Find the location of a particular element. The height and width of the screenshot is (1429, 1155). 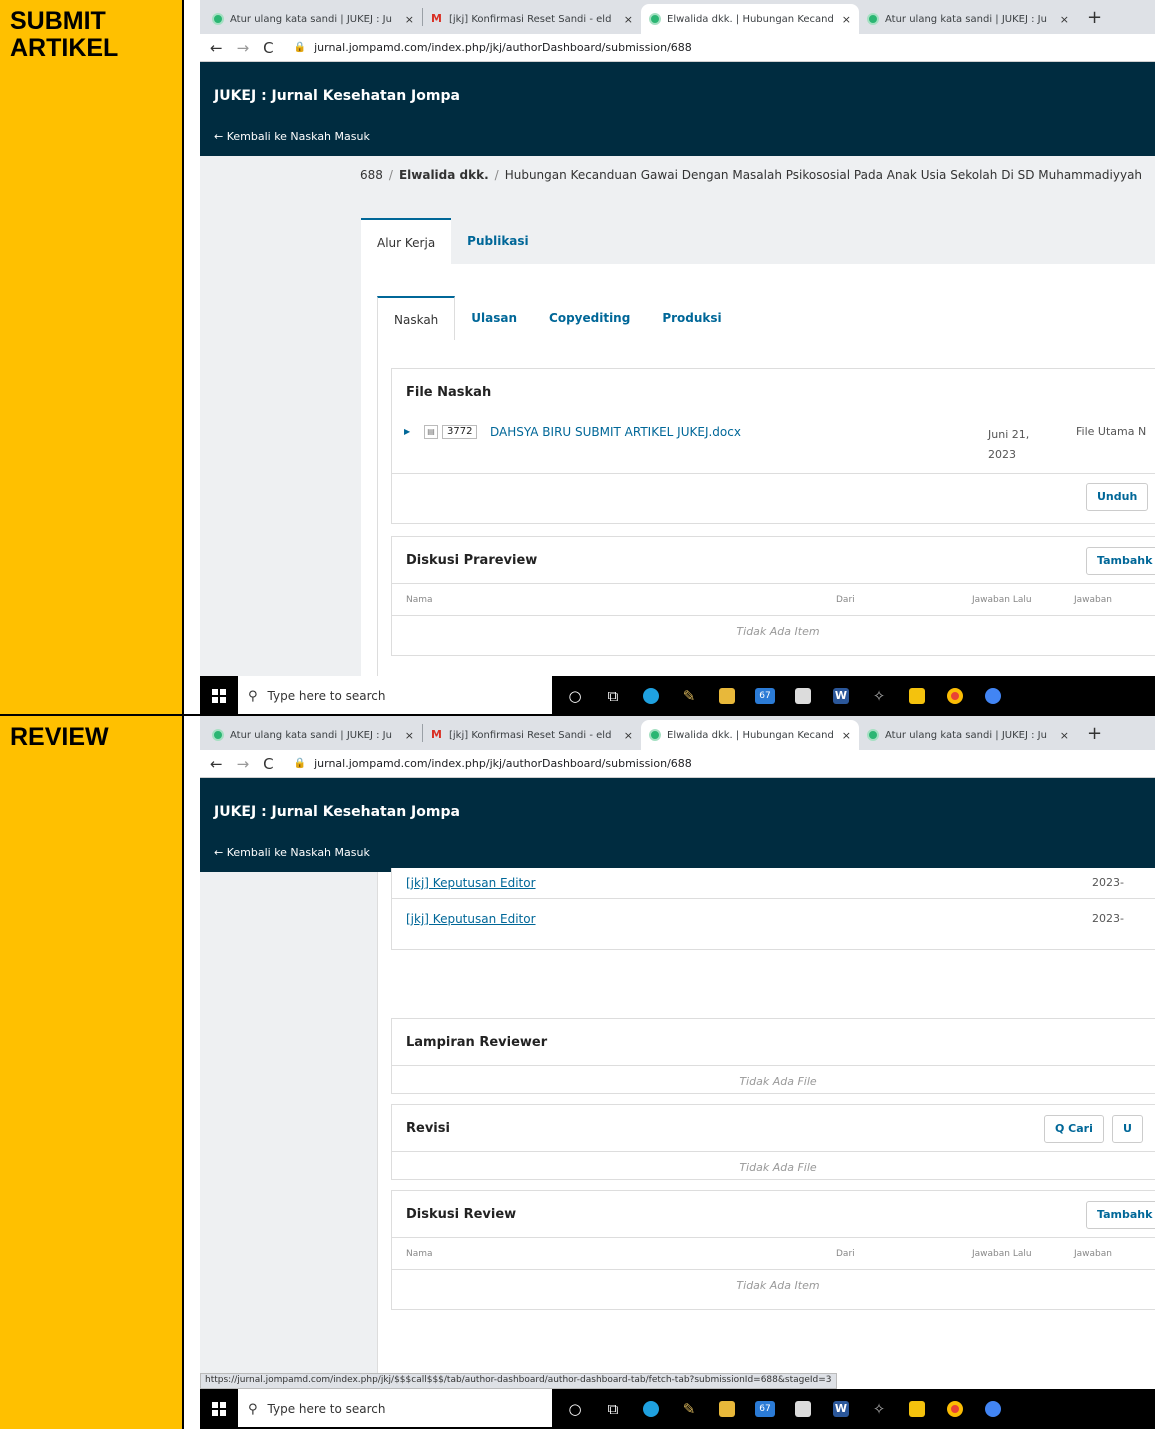

file-type: File Utama N is located at coordinates (1111, 431).